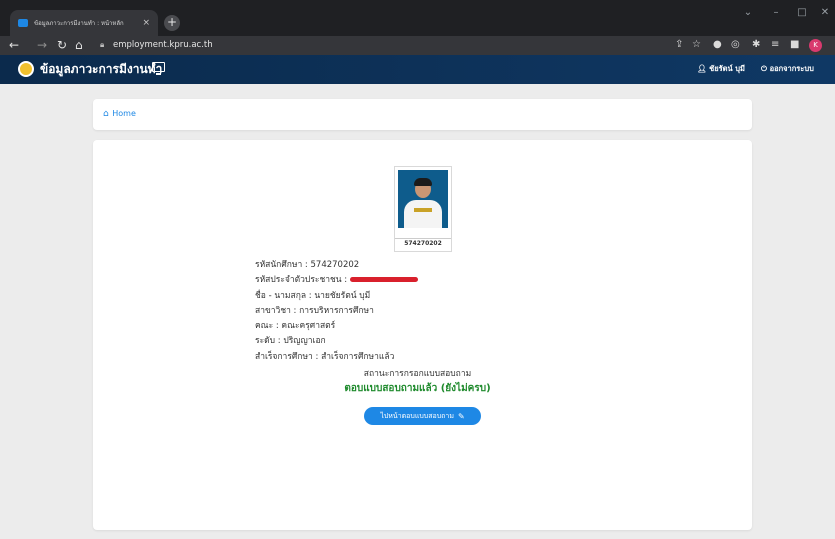 The height and width of the screenshot is (539, 835). I want to click on home-icon: ⌂, so click(106, 114).